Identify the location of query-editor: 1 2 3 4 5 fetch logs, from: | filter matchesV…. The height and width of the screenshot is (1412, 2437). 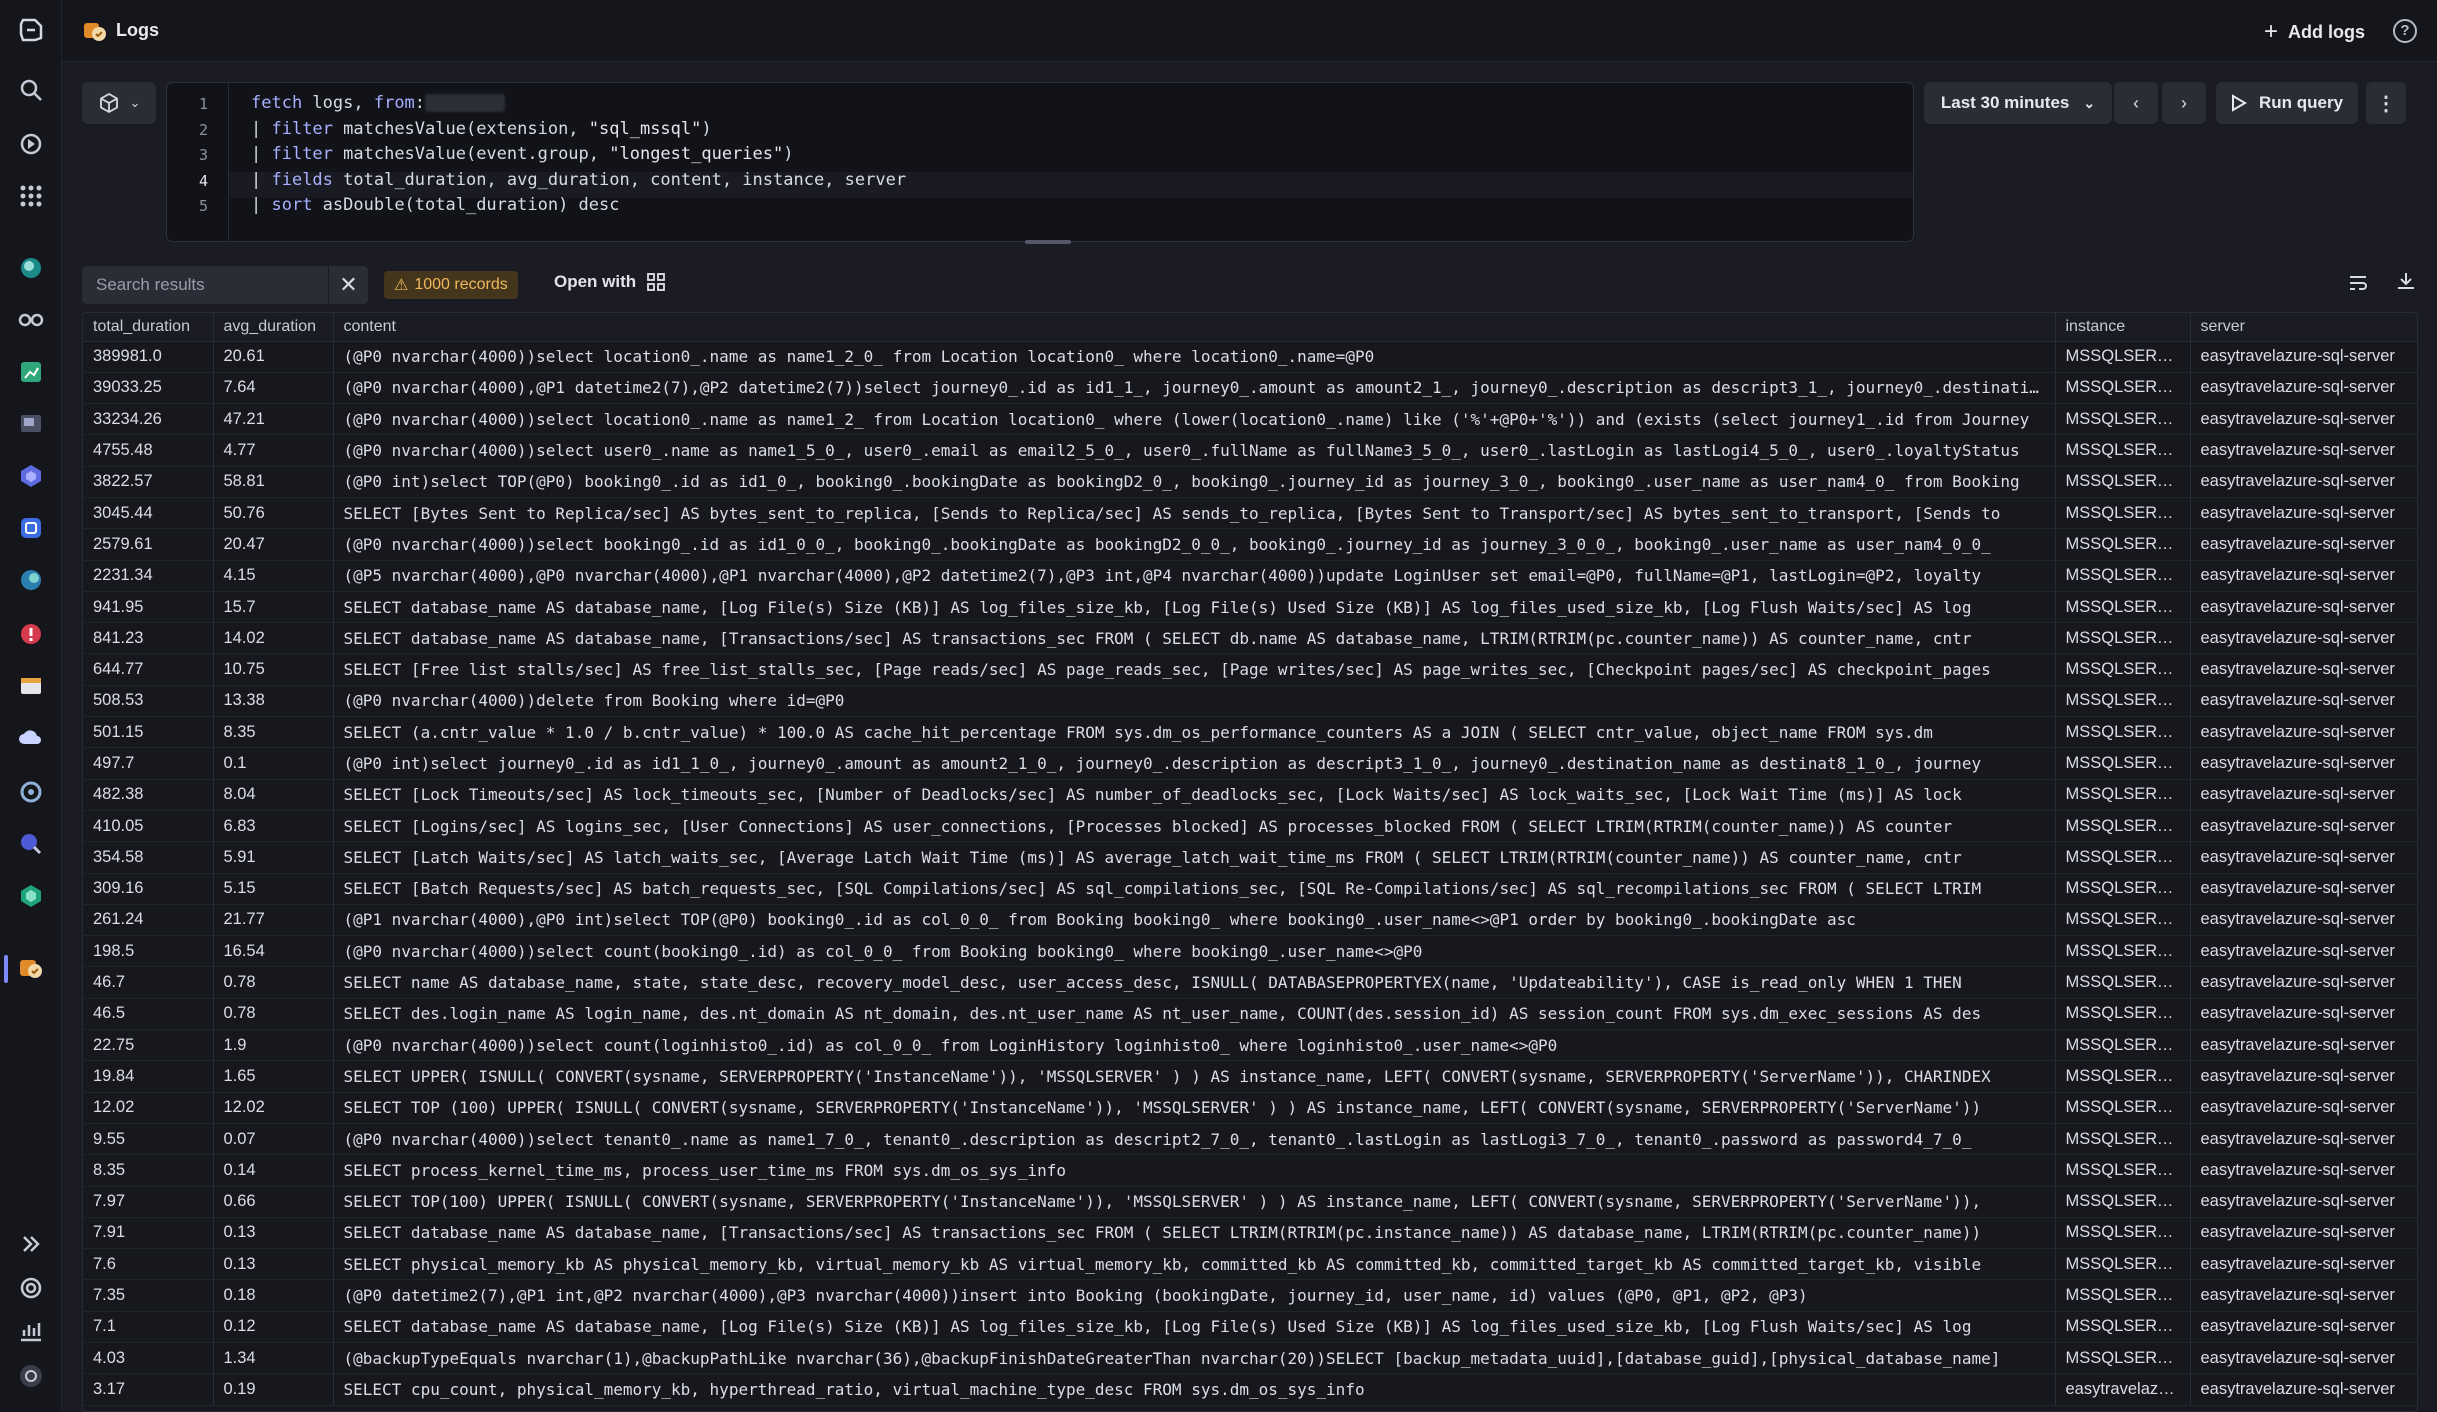
(1040, 163).